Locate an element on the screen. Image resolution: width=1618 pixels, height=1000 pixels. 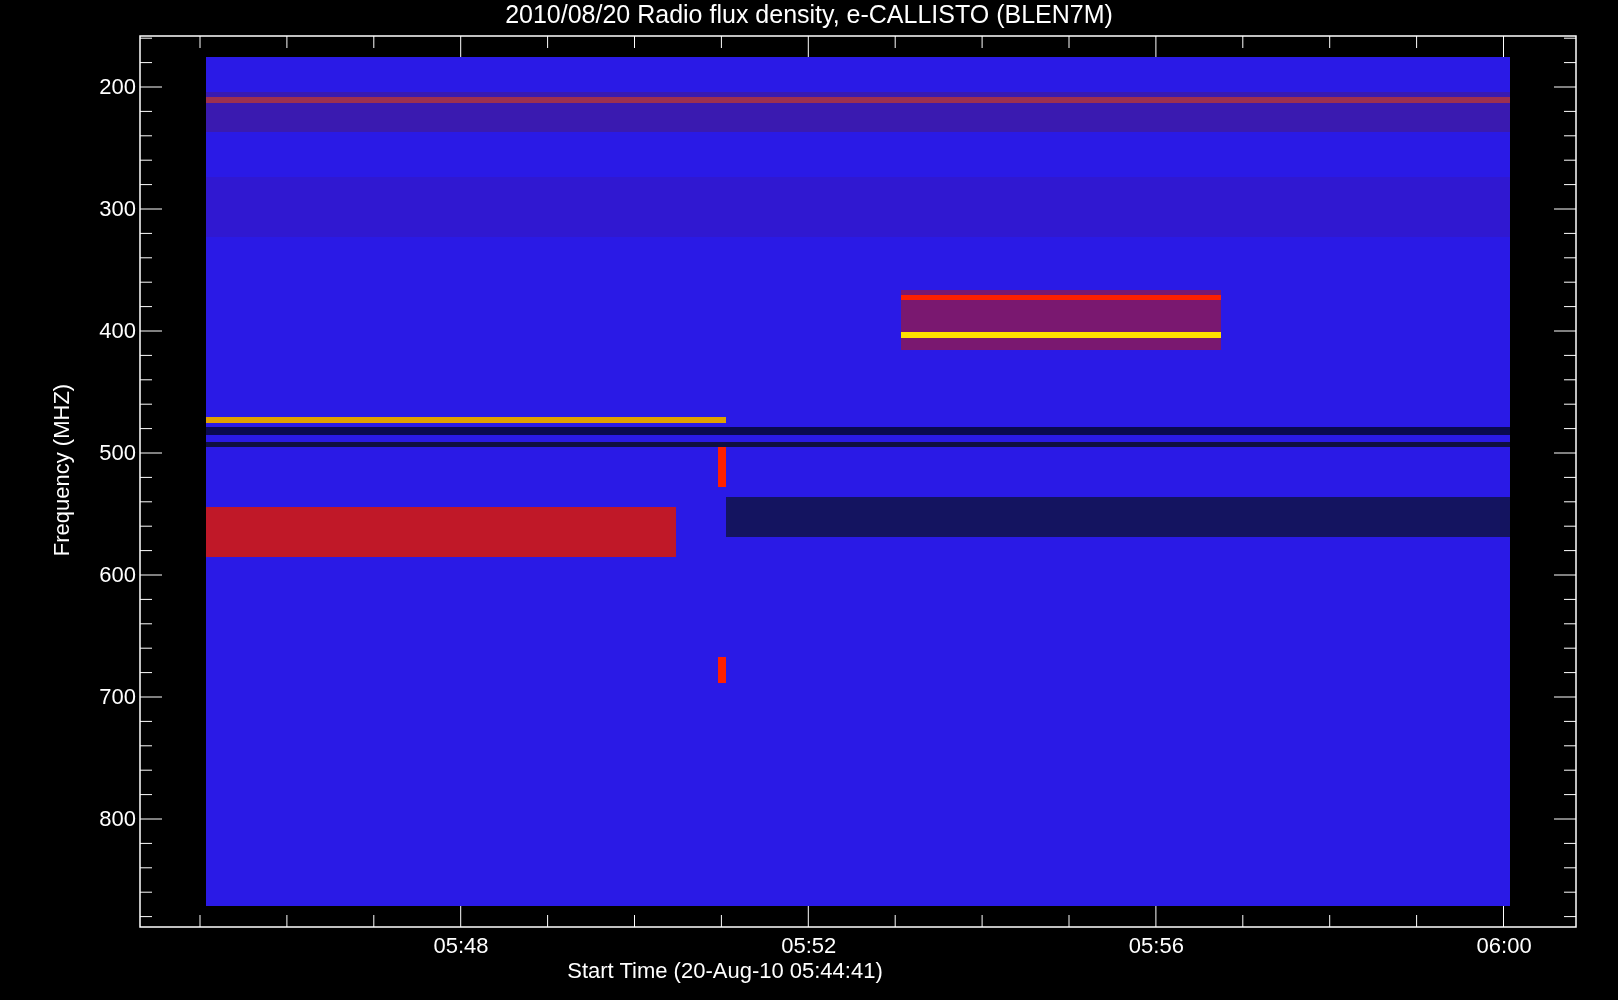
y-tick-label: 500 is located at coordinates (117, 453).